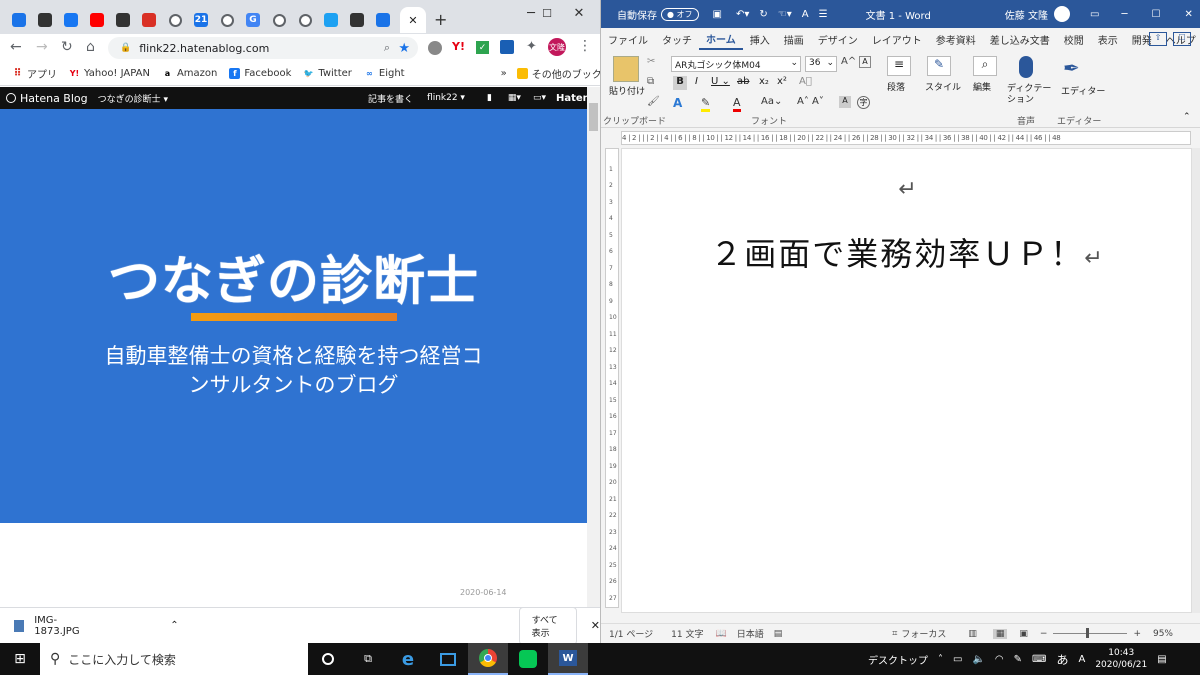 This screenshot has width=1200, height=675. What do you see at coordinates (408, 659) in the screenshot?
I see `edge-taskbar-button: e` at bounding box center [408, 659].